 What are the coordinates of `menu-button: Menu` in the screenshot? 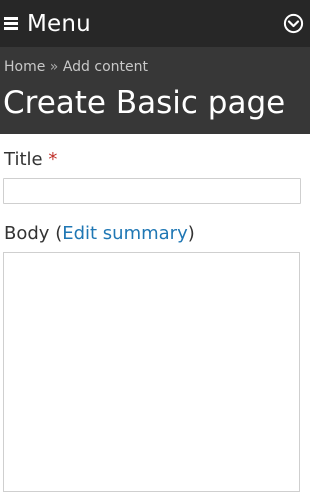 It's located at (59, 24).